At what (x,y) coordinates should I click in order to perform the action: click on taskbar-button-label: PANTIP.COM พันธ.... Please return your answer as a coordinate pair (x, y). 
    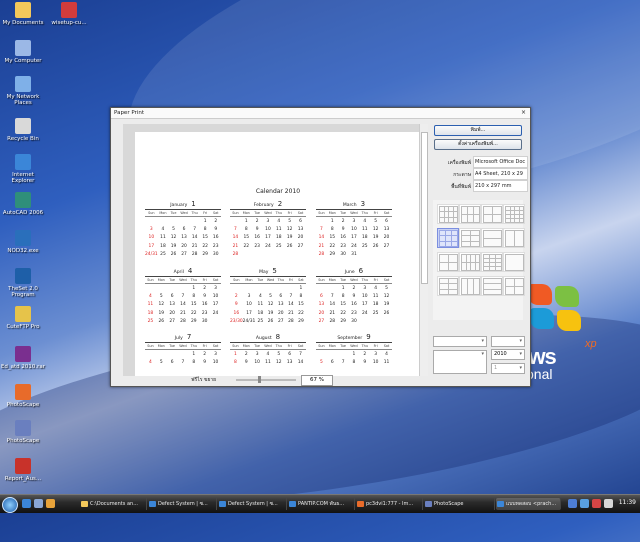
    Looking at the image, I should click on (321, 504).